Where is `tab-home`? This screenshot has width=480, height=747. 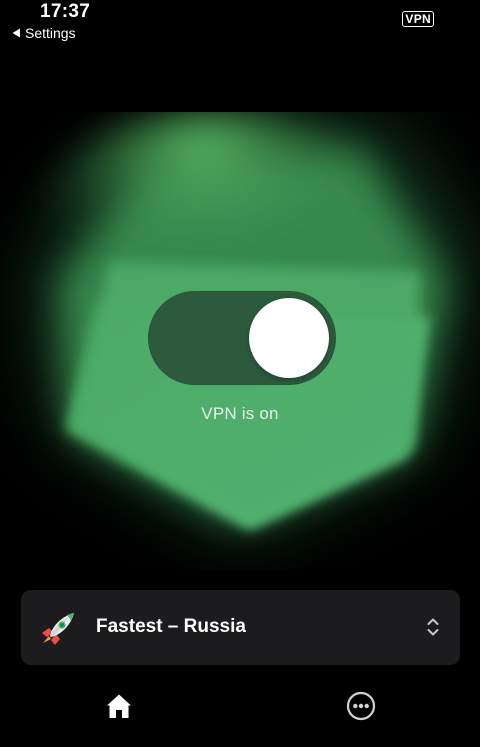
tab-home is located at coordinates (119, 706).